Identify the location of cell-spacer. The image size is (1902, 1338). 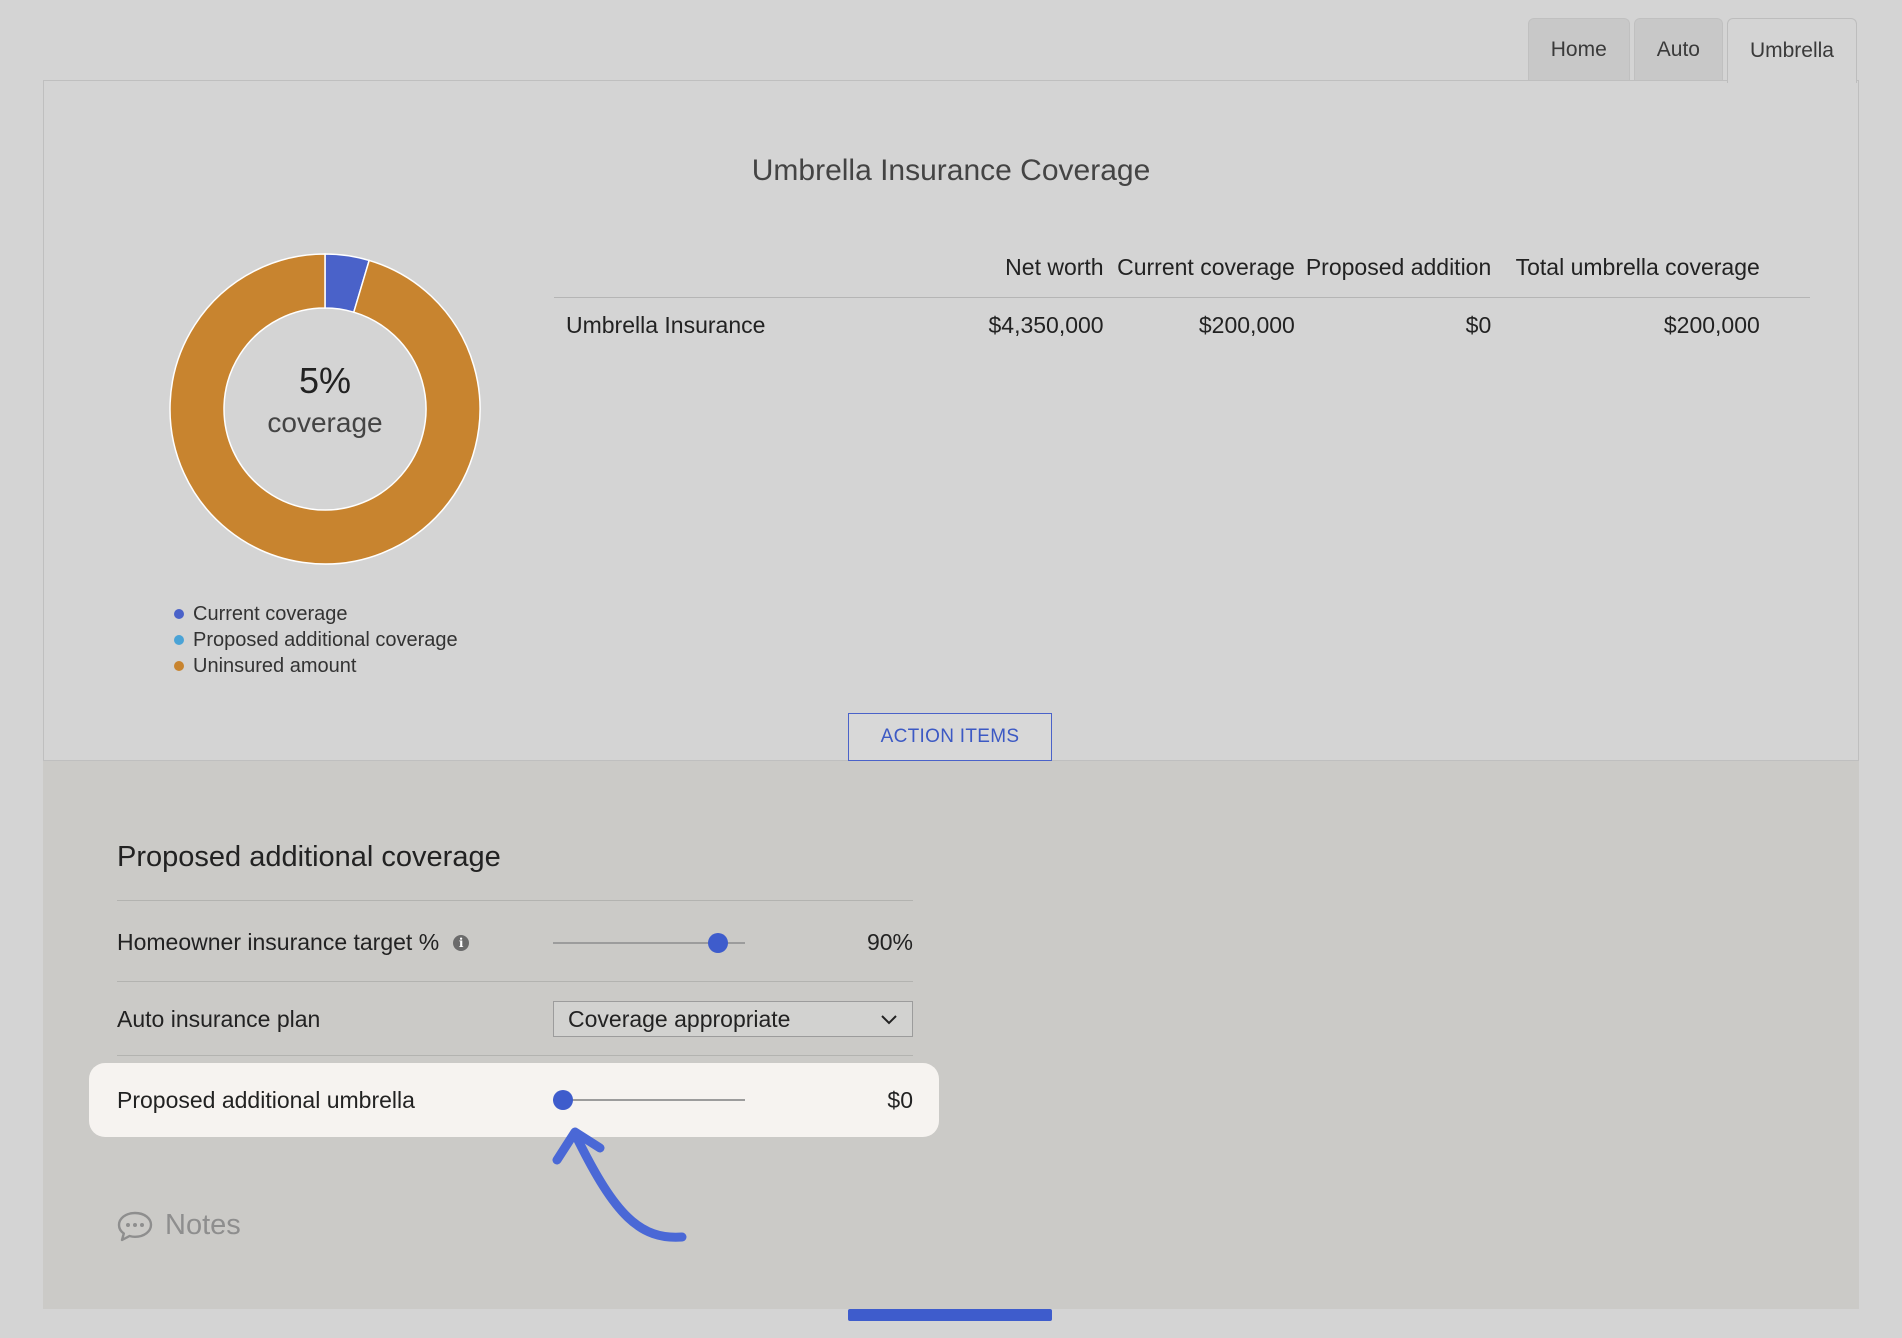
(1785, 326).